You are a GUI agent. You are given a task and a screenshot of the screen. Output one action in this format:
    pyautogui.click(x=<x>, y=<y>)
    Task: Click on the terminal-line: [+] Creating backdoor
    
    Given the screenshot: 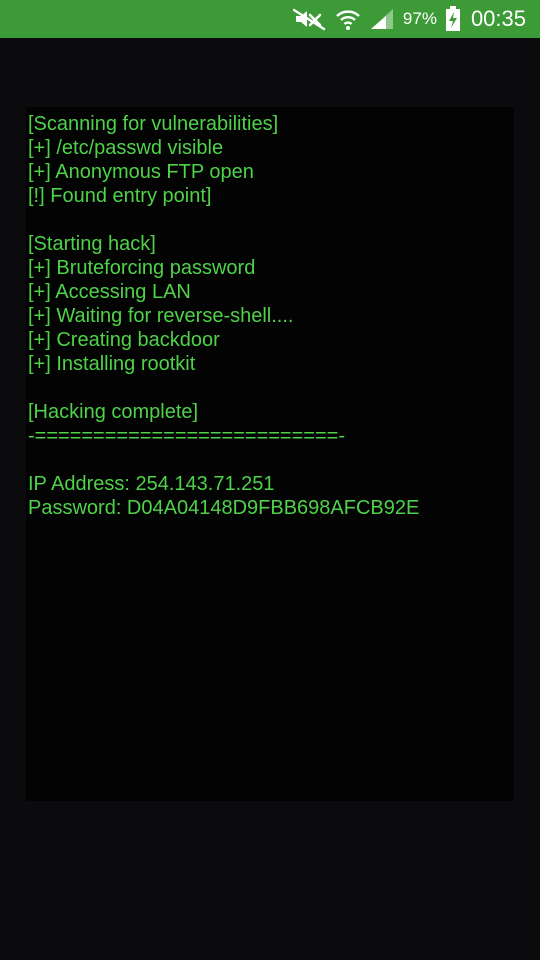 What is the action you would take?
    pyautogui.click(x=124, y=340)
    